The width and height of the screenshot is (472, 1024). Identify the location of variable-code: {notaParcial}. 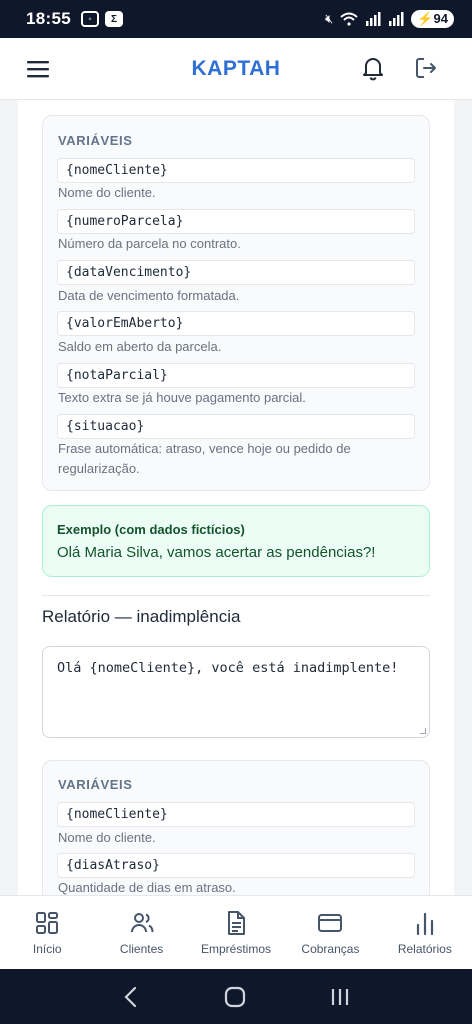
(236, 375).